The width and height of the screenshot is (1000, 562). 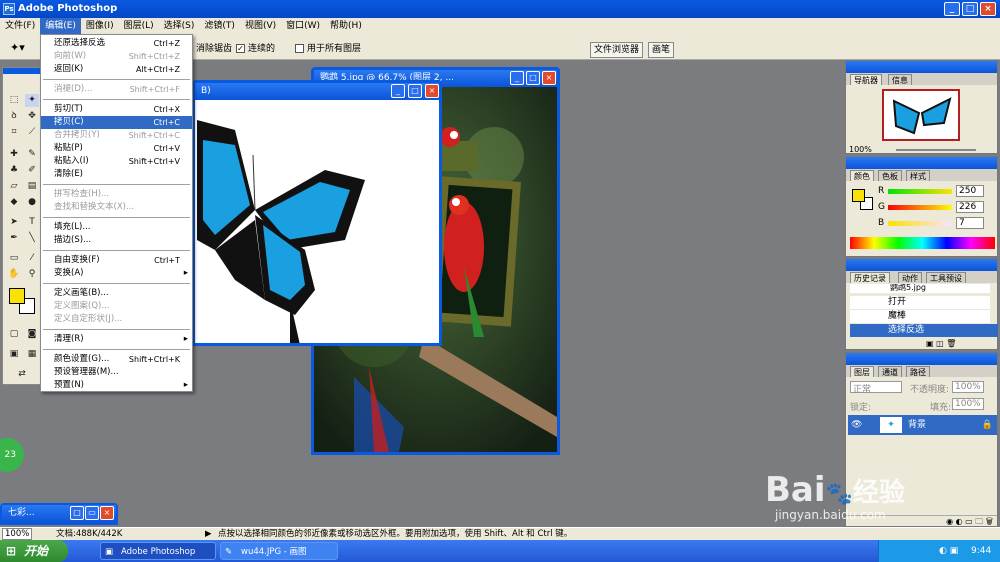 What do you see at coordinates (92, 513) in the screenshot?
I see `maximize-button: ▭` at bounding box center [92, 513].